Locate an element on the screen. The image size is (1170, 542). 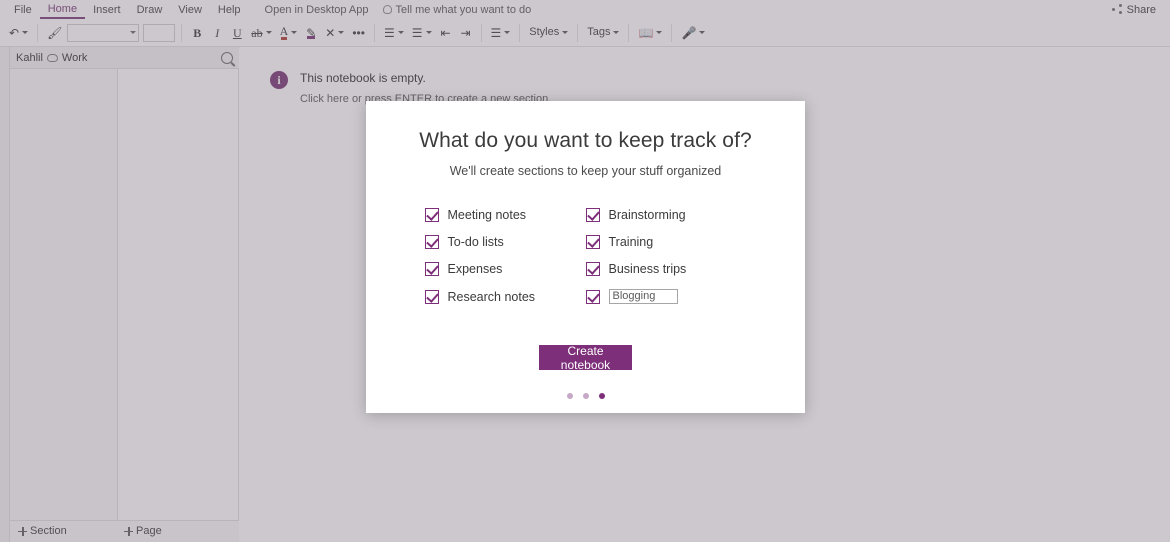
checkbox-option-research-notes: Research notes is located at coordinates (505, 296).